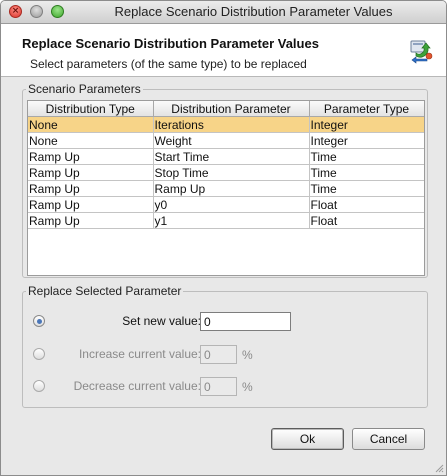 Image resolution: width=447 pixels, height=476 pixels. I want to click on replace-selected-parameter-label: Replace Selected Parameter, so click(105, 291).